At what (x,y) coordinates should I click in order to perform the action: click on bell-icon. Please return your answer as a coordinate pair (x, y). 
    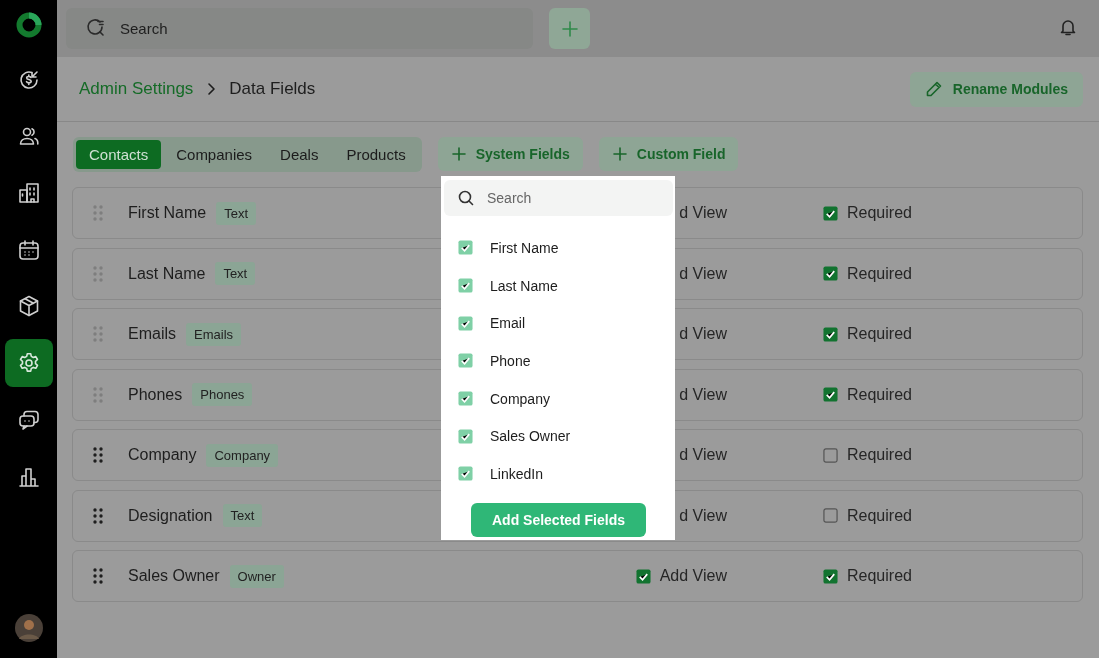
    Looking at the image, I should click on (1068, 26).